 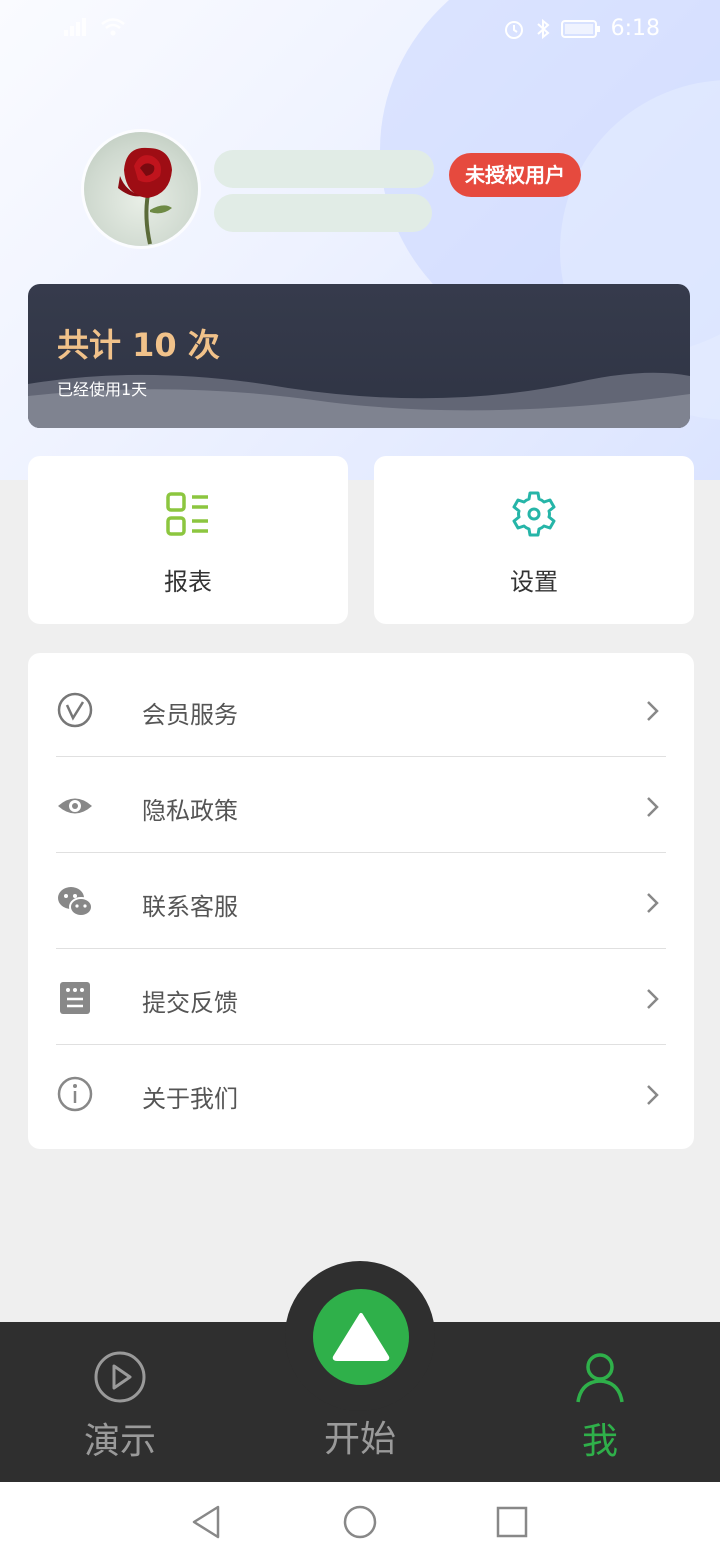 I want to click on nav-me-label: 我, so click(x=599, y=1441).